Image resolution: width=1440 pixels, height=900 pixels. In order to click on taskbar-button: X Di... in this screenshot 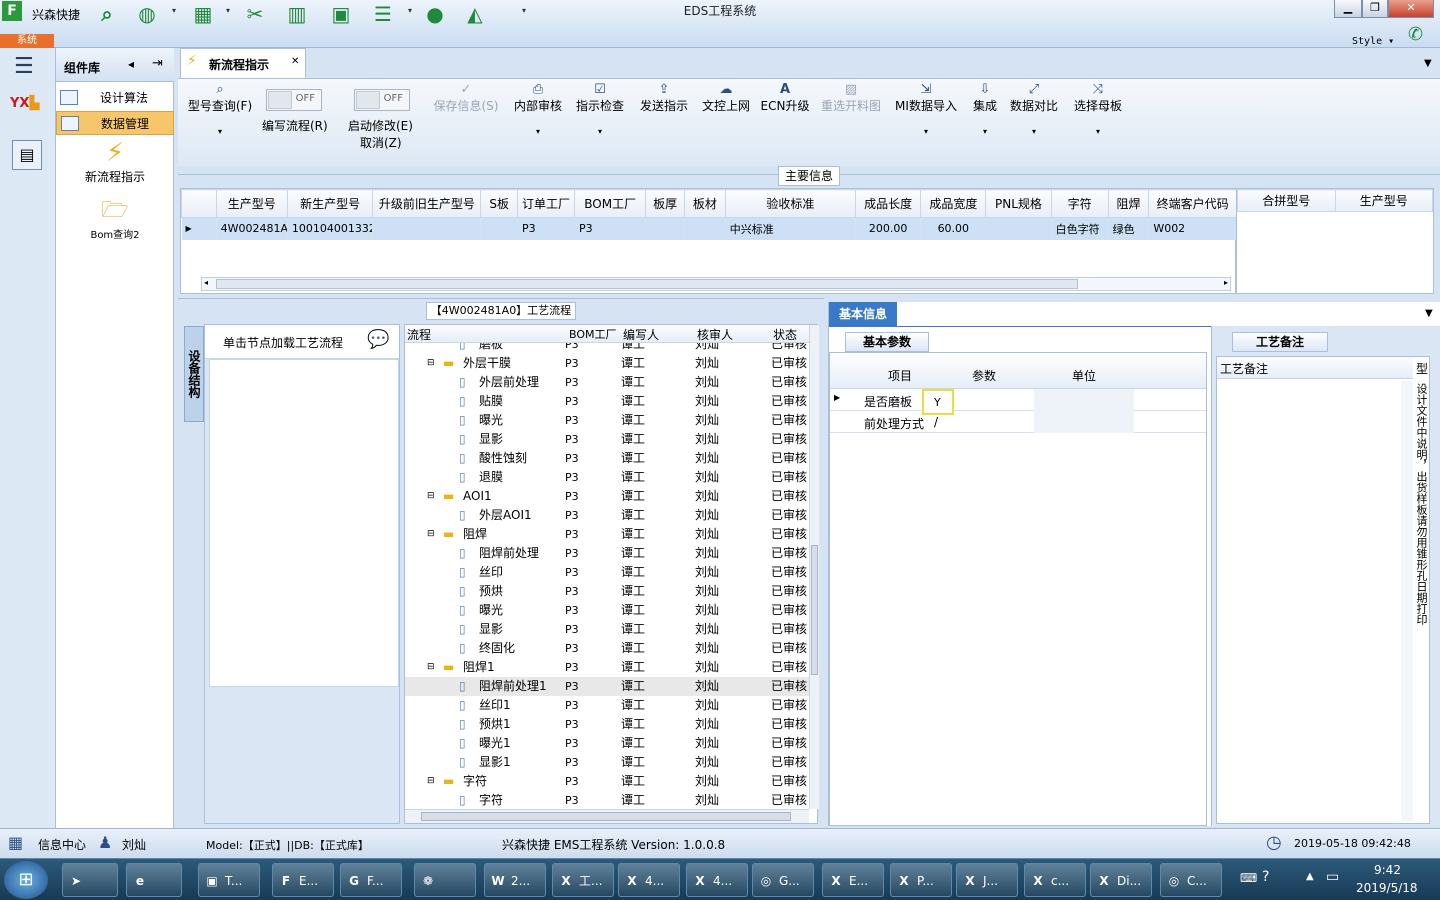, I will do `click(1121, 880)`.